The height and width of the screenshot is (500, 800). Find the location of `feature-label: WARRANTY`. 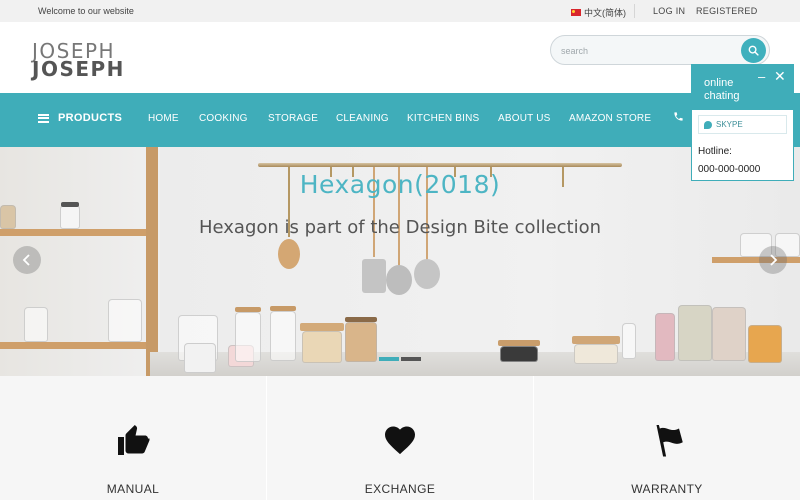

feature-label: WARRANTY is located at coordinates (667, 489).